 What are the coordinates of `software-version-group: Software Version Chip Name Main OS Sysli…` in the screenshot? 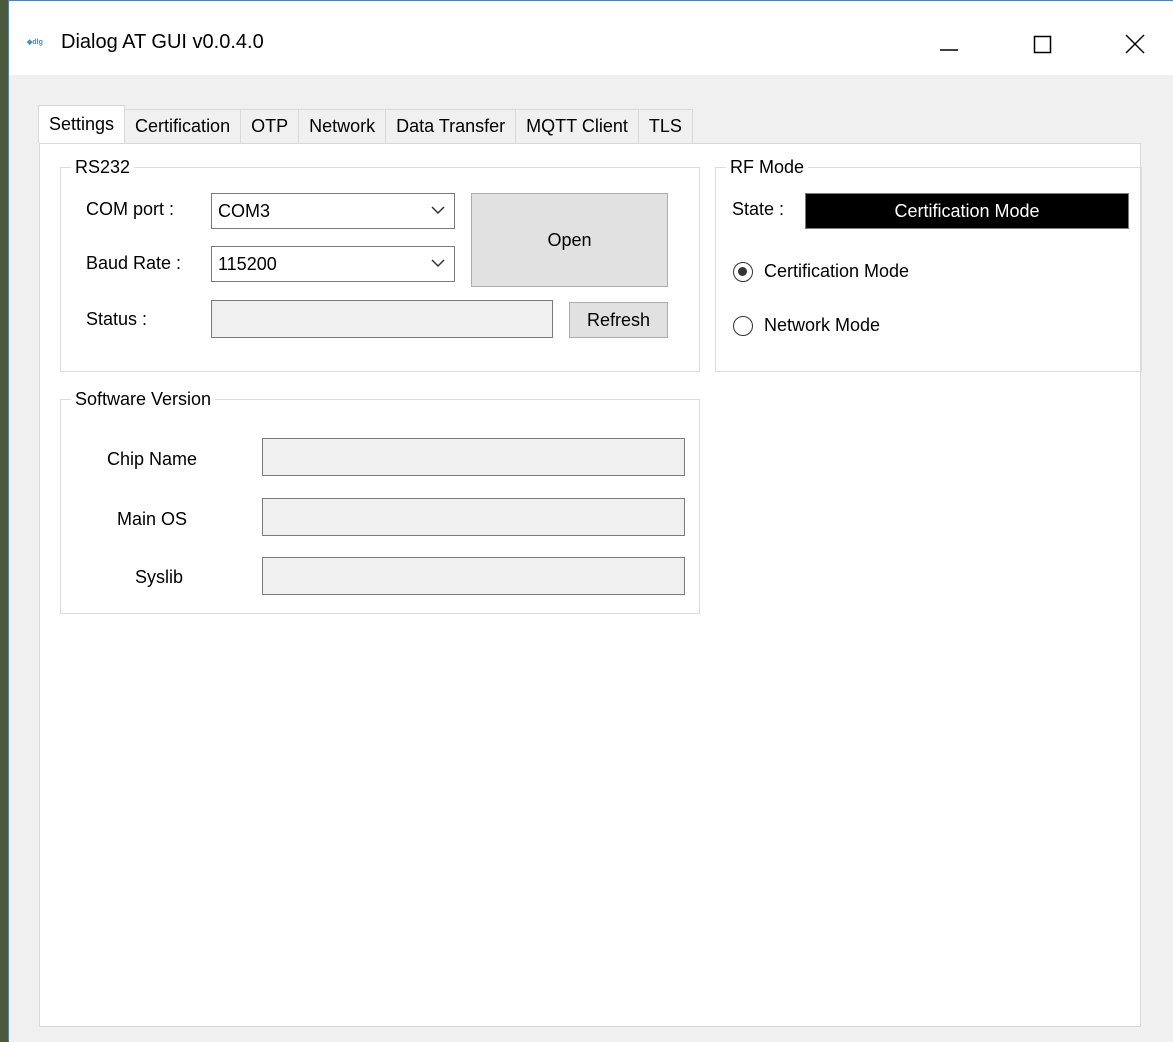 It's located at (380, 501).